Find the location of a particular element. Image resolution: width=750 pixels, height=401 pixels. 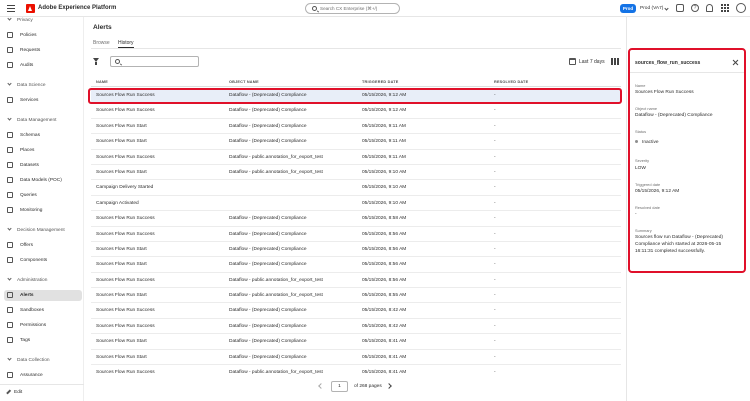

sidebar-section-privacy: Privacy is located at coordinates (20, 19).